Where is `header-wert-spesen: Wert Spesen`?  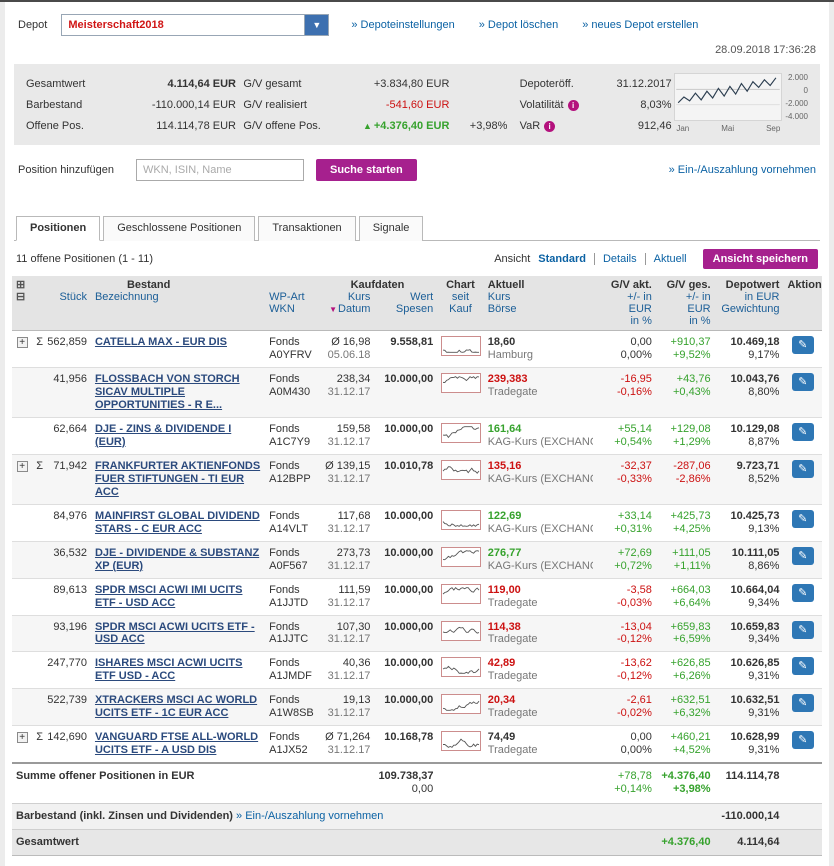 header-wert-spesen: Wert Spesen is located at coordinates (406, 311).